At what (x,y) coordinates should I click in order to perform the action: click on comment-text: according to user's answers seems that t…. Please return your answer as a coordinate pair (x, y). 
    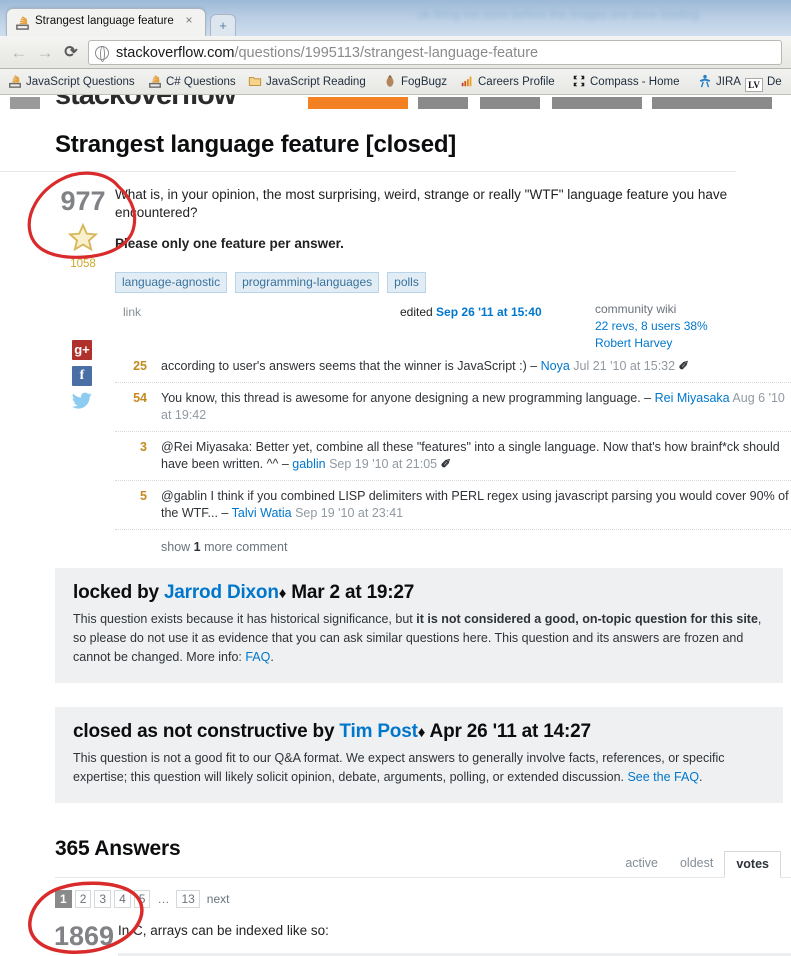
    Looking at the image, I should click on (351, 366).